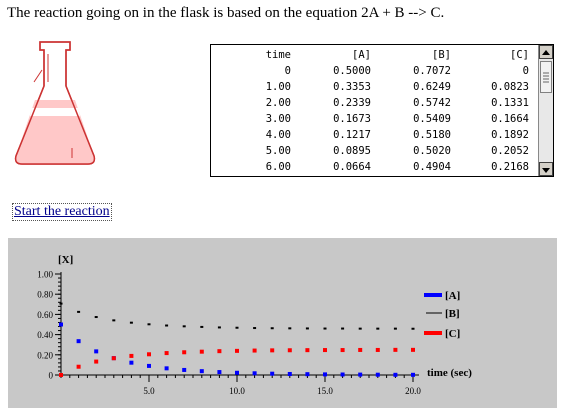 The image size is (574, 414). Describe the element at coordinates (45, 275) in the screenshot. I see `y-tick-label: 1.00` at that location.